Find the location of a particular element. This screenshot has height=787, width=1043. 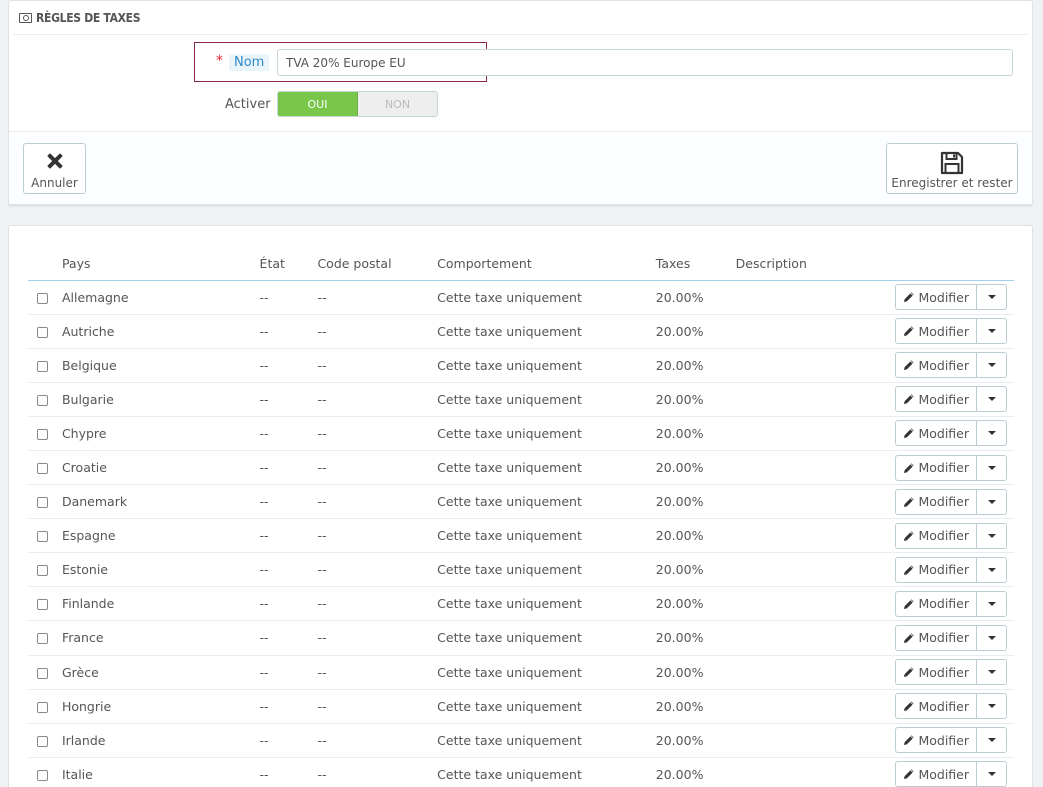

column-header-description: Description is located at coordinates (815, 266).